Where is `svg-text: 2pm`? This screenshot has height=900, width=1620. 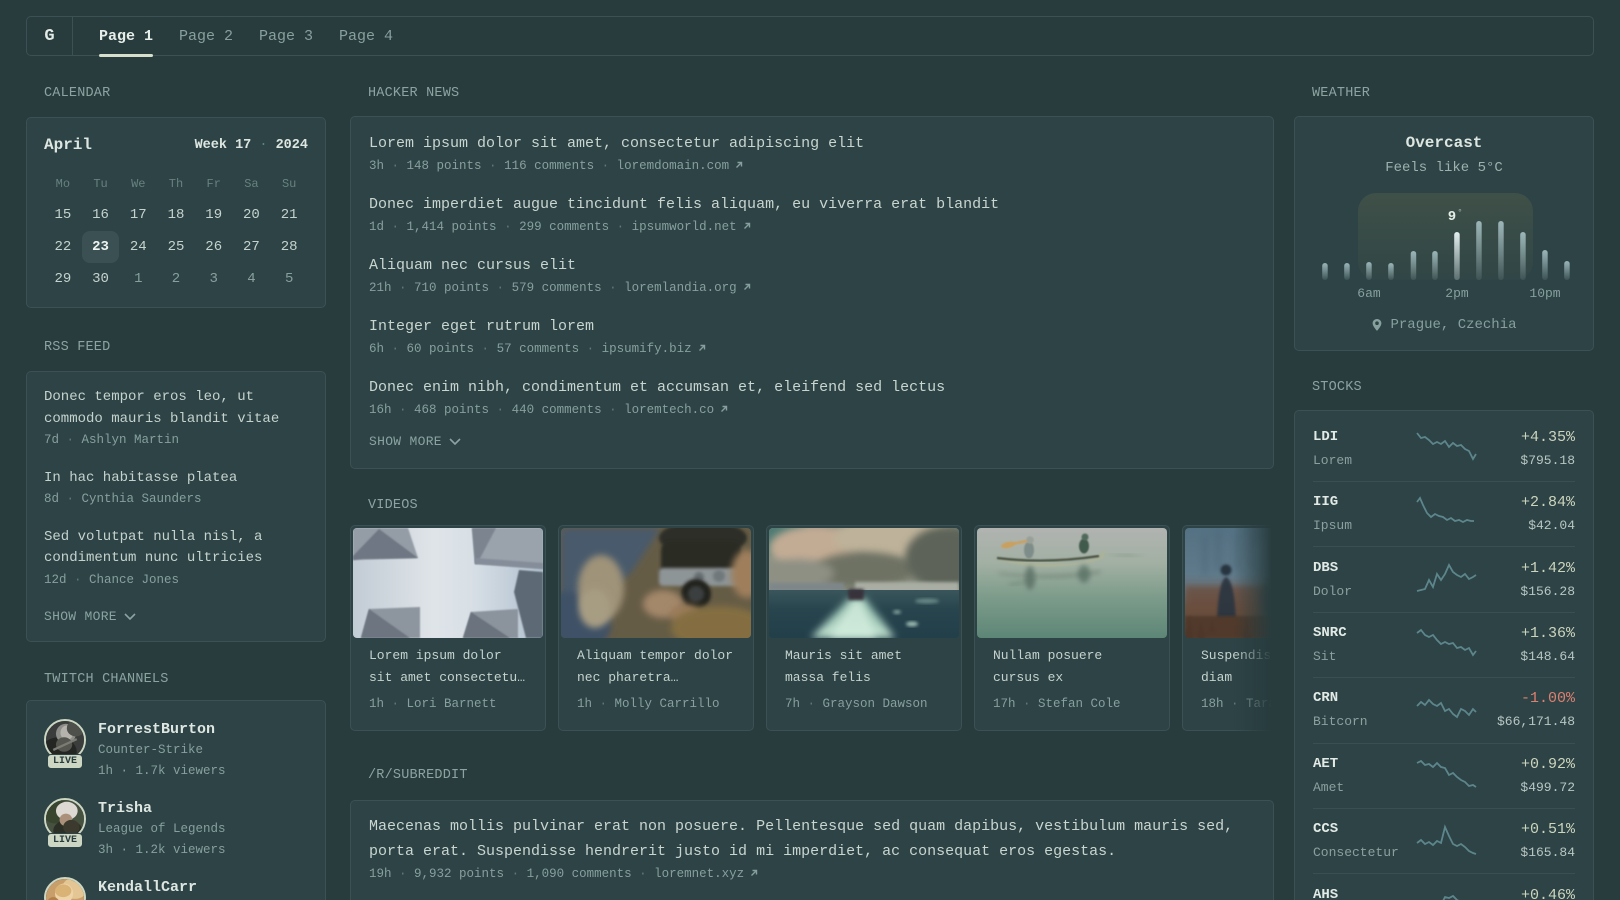 svg-text: 2pm is located at coordinates (1457, 293).